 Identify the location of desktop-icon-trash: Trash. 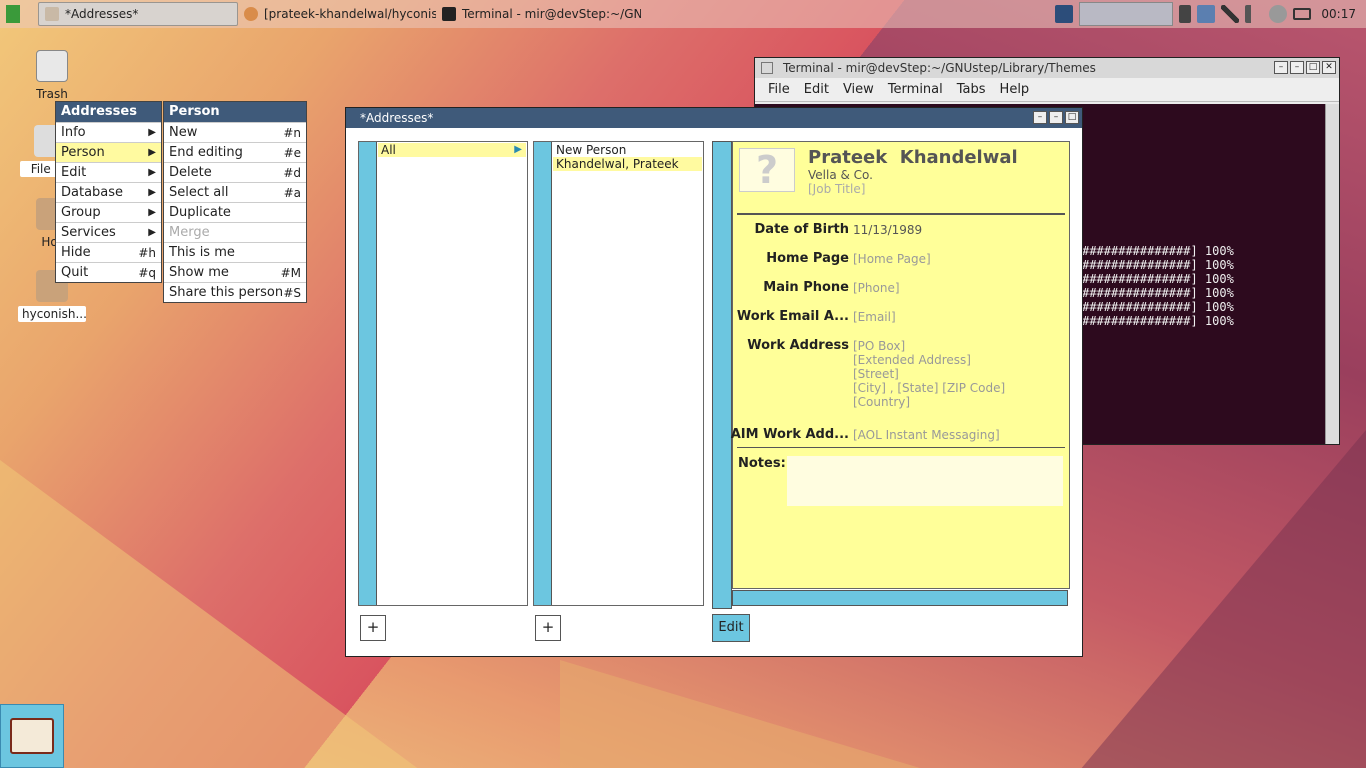
(52, 76).